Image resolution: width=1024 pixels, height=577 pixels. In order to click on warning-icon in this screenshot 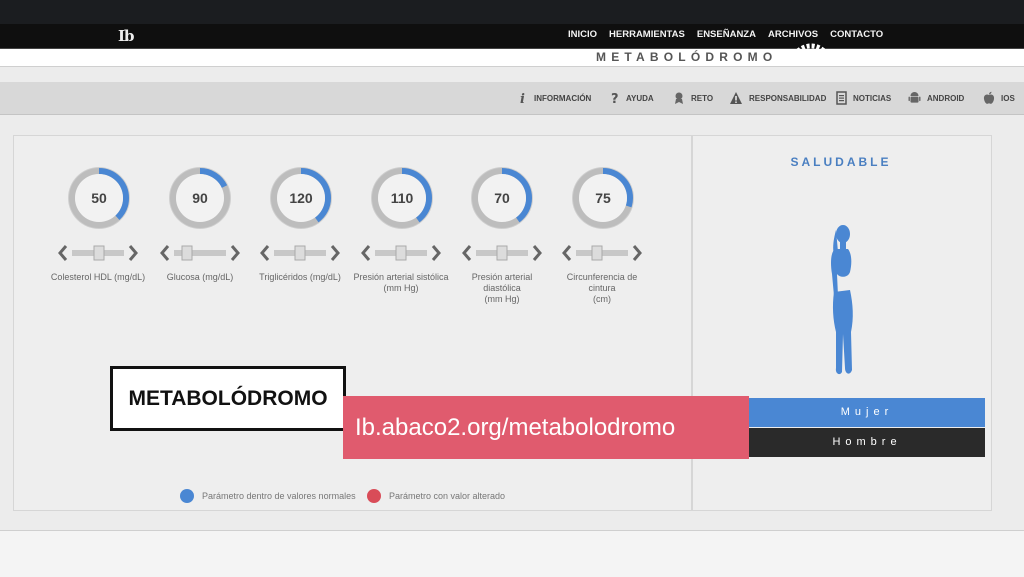, I will do `click(736, 98)`.